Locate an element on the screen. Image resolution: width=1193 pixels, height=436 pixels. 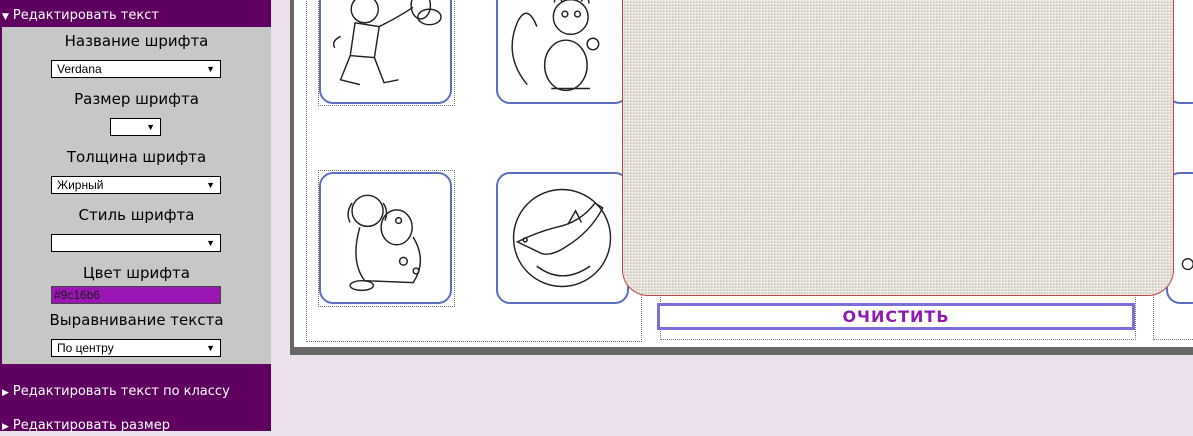
coloring-thumb-boy is located at coordinates (385, 52).